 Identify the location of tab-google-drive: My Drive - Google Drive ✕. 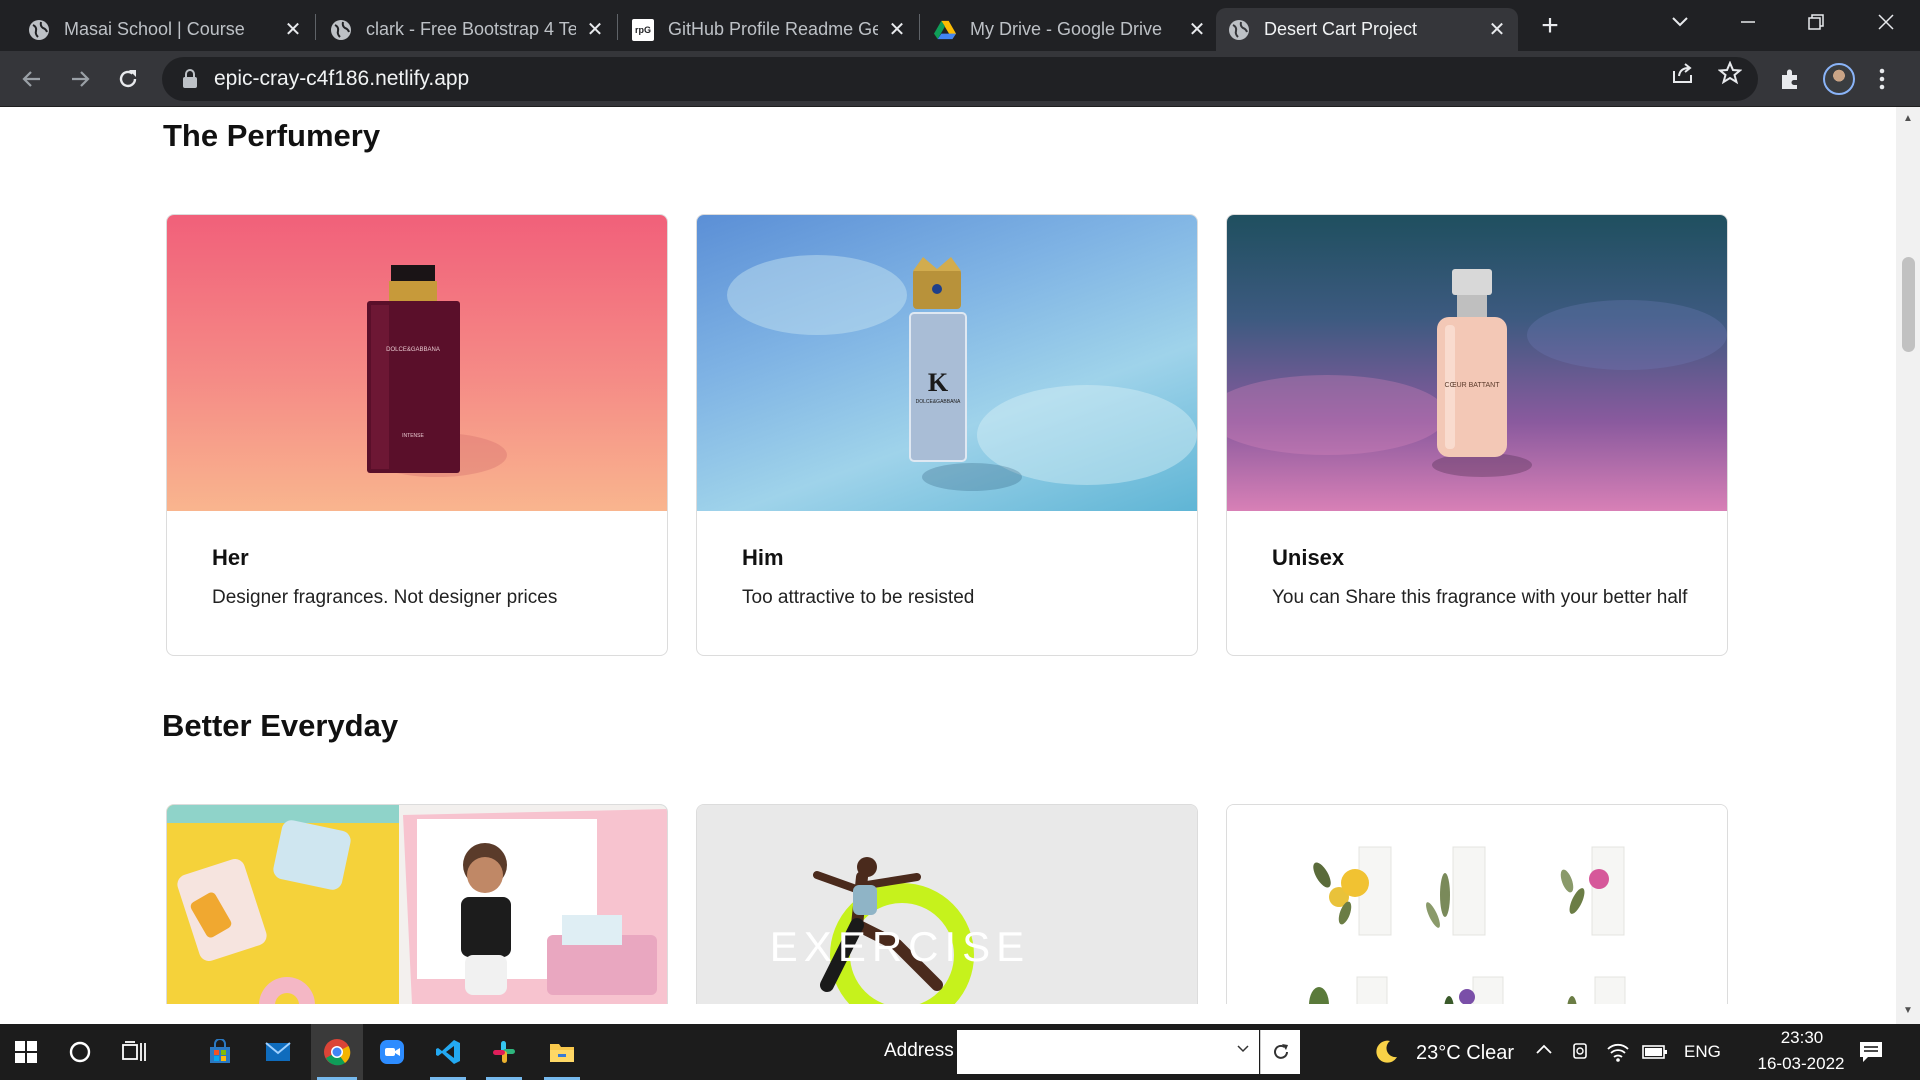
(1070, 29).